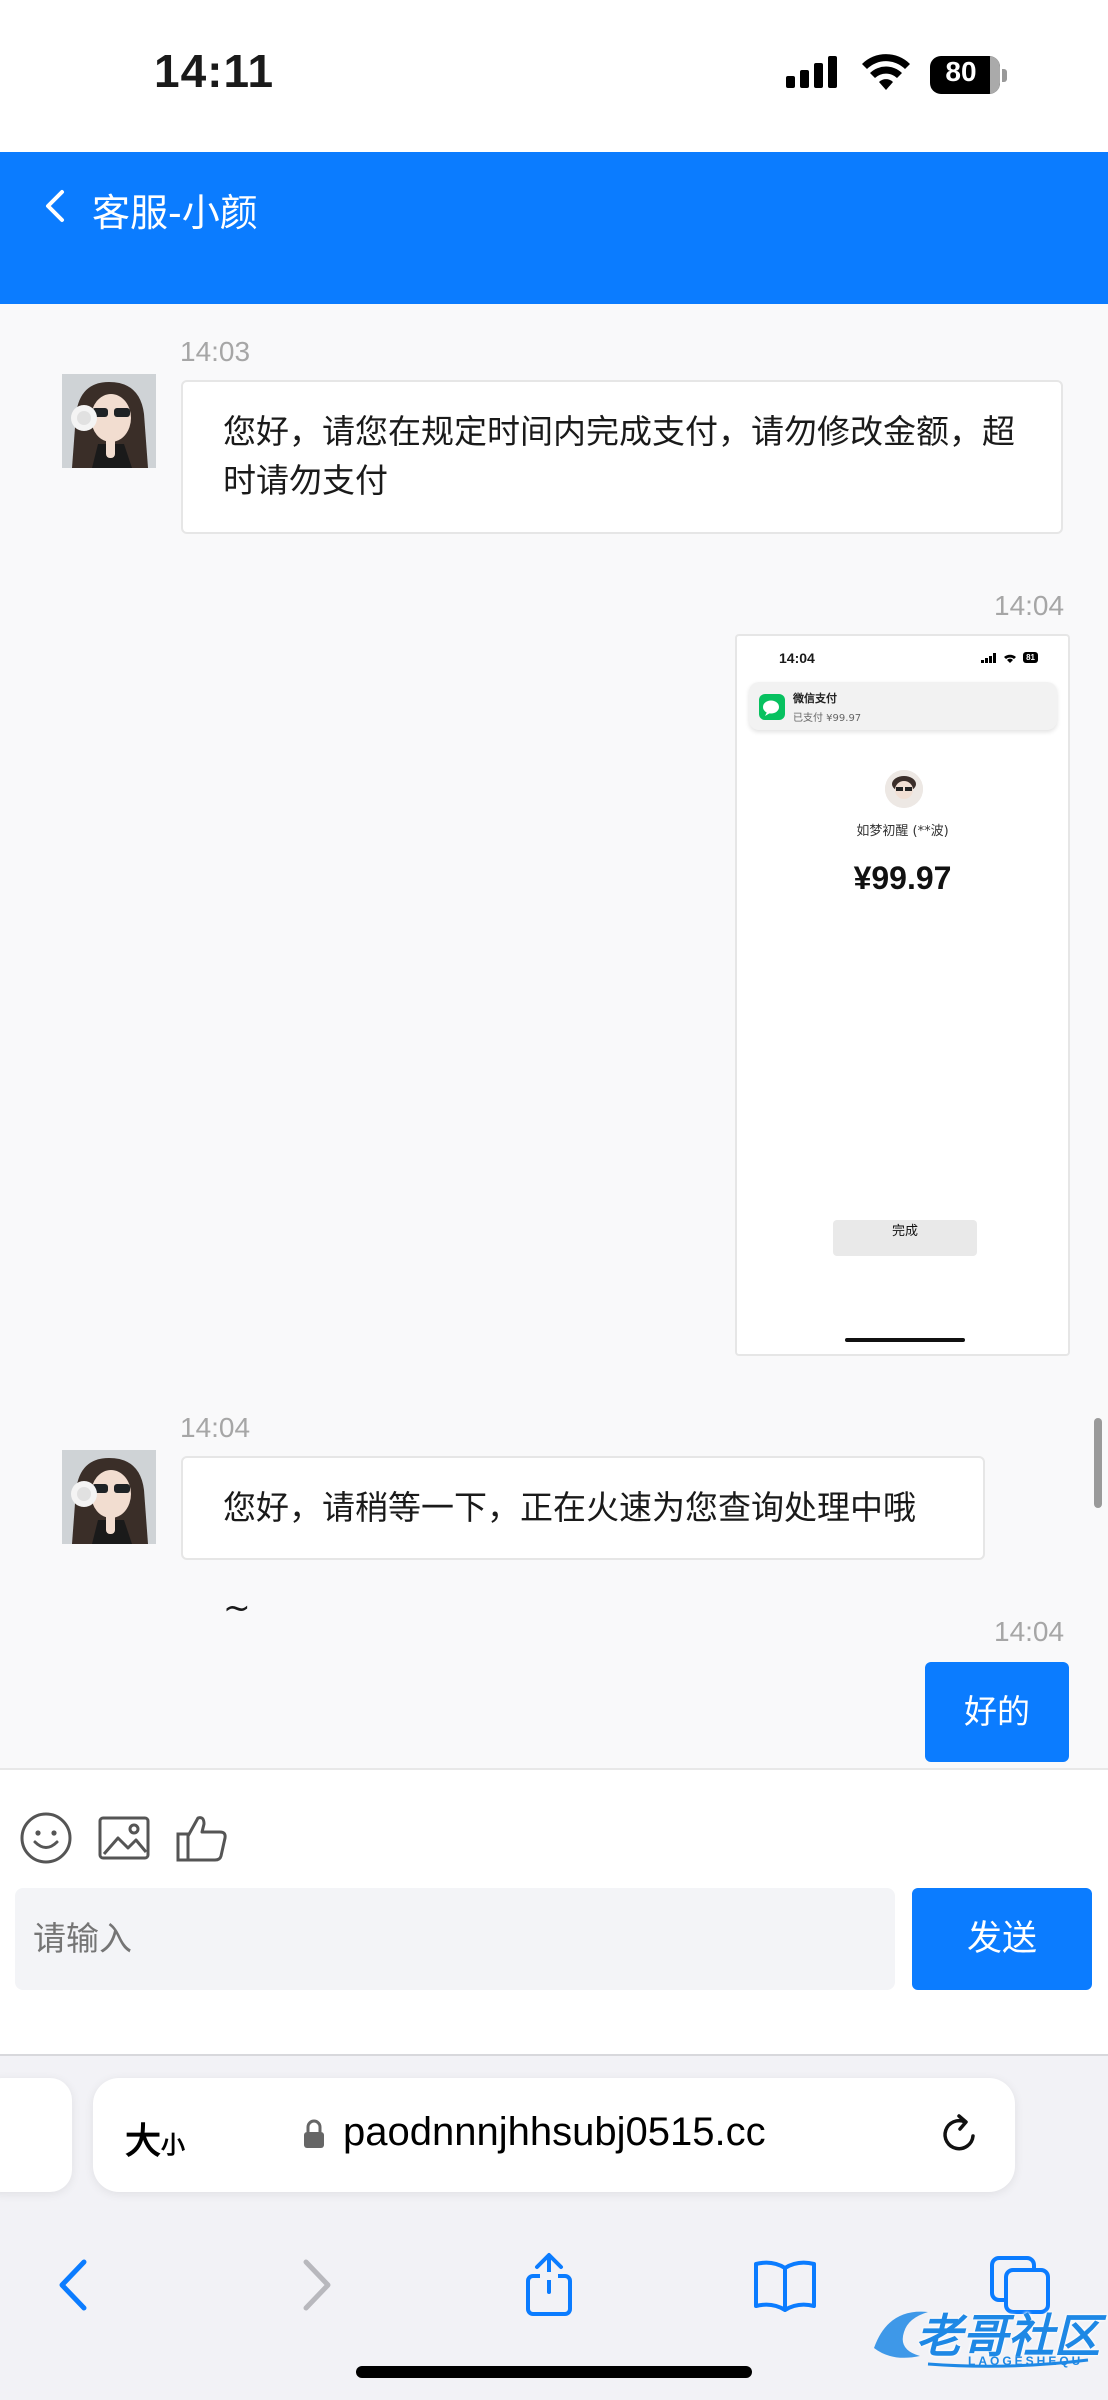  I want to click on url-text: paodnnnjhhsubj0515.cc, so click(554, 2132).